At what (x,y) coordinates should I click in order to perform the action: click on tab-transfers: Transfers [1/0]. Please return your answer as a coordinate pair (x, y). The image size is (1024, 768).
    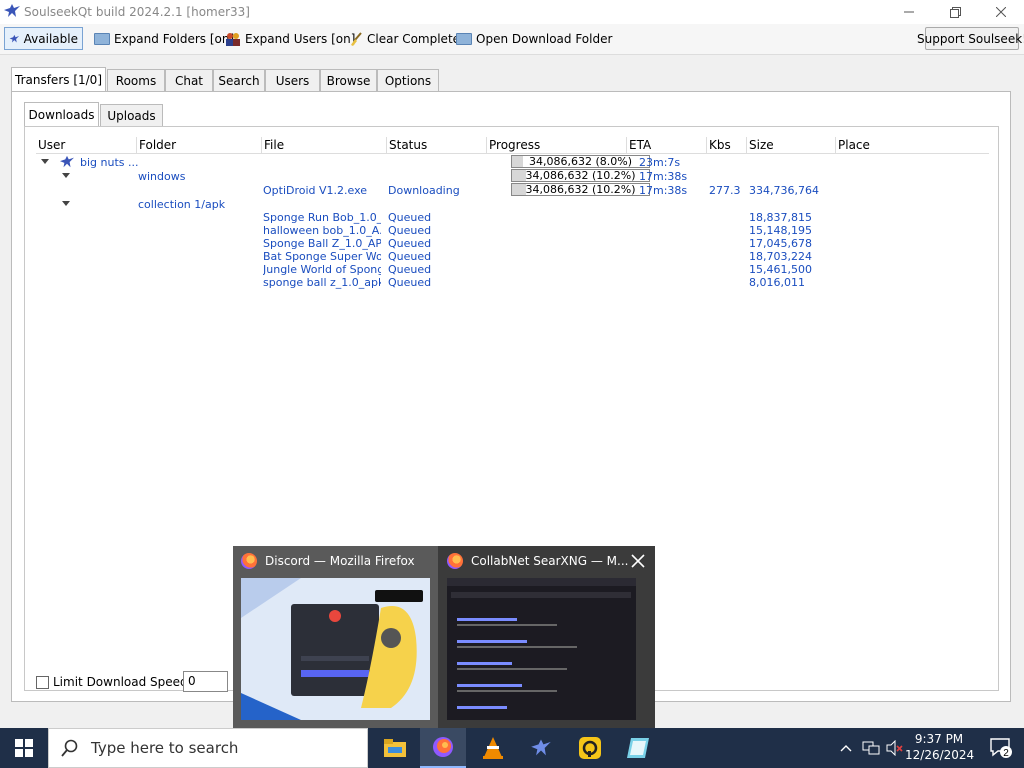
    Looking at the image, I should click on (58, 79).